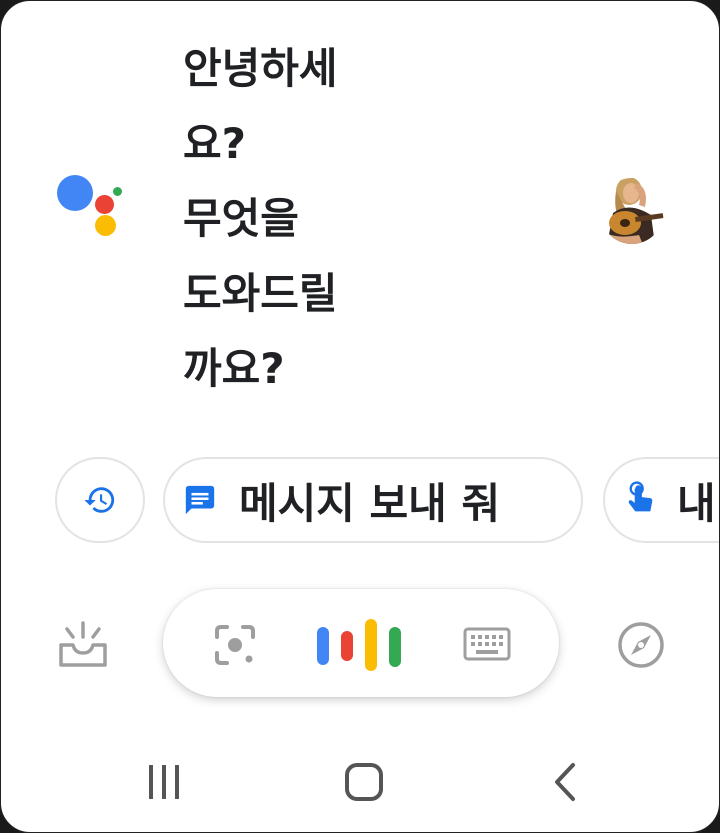 The height and width of the screenshot is (833, 720). I want to click on send-message-chip: 메시지 보내 줘, so click(373, 500).